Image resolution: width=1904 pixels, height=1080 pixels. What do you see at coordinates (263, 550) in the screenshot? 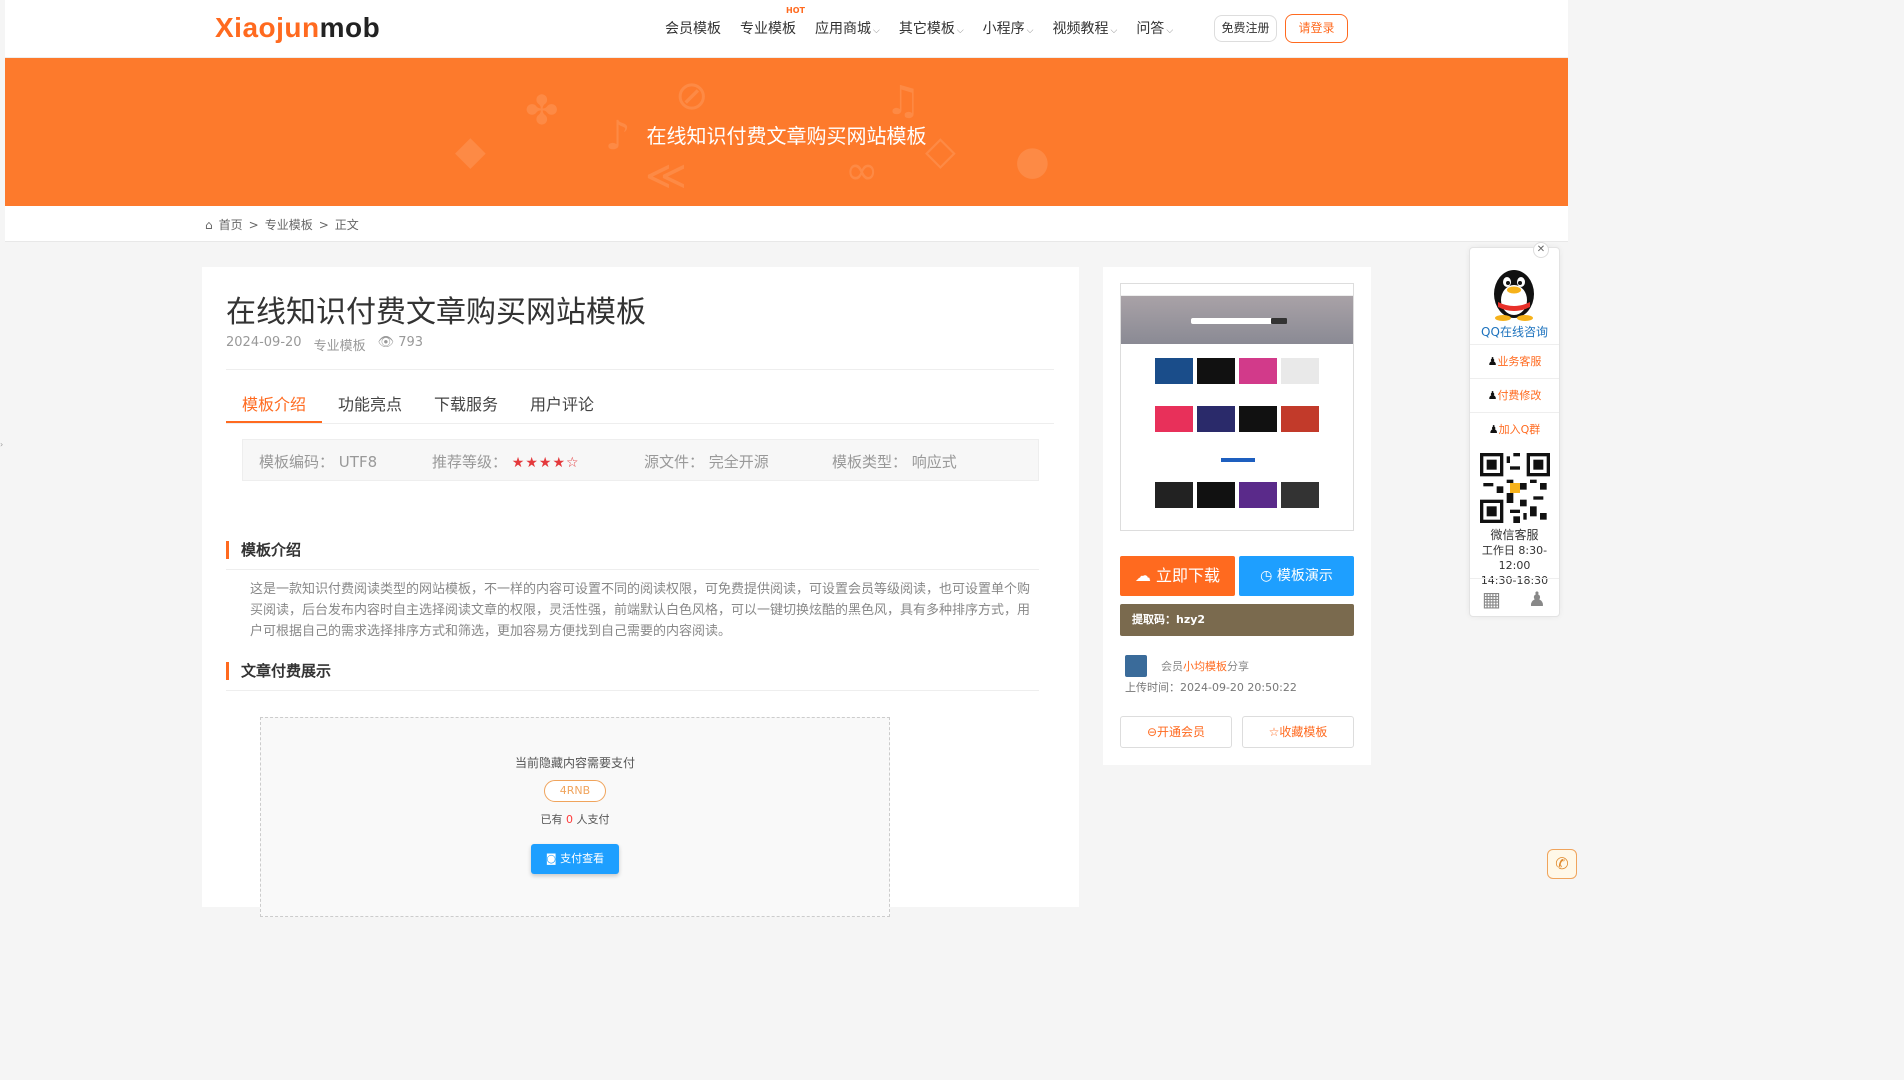
I see `section-title-intro: 模板介绍` at bounding box center [263, 550].